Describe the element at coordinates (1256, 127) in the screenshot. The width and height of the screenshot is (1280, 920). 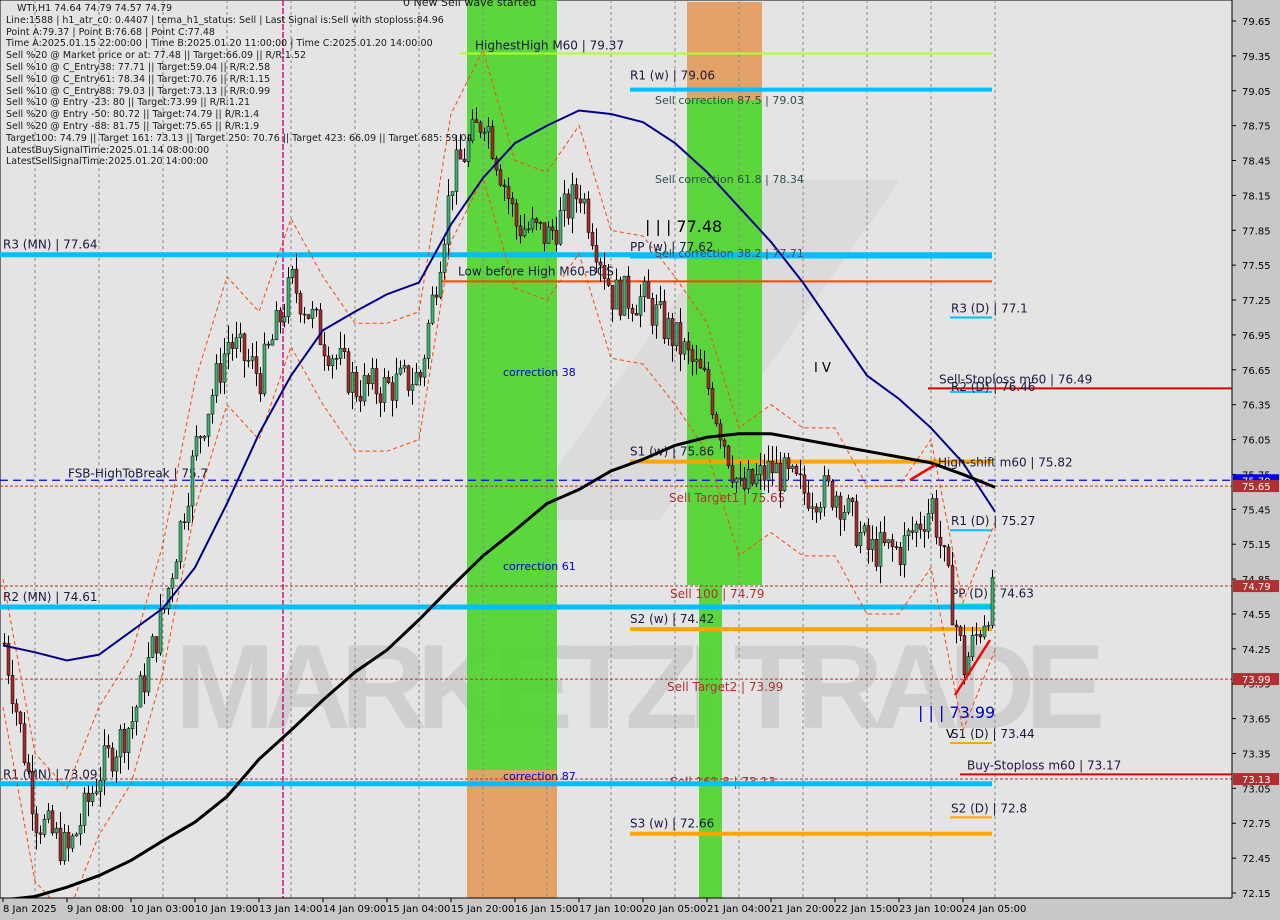
I see `price-tick-label: 78.75` at that location.